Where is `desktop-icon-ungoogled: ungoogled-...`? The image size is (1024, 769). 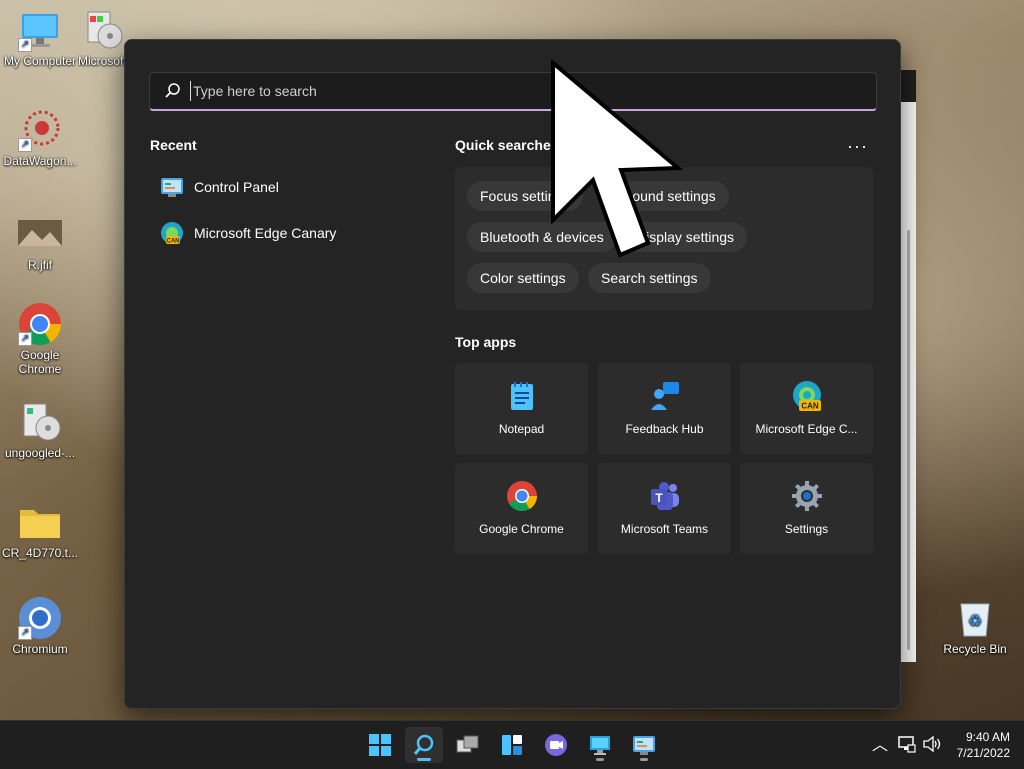
desktop-icon-ungoogled: ungoogled-... is located at coordinates (40, 430).